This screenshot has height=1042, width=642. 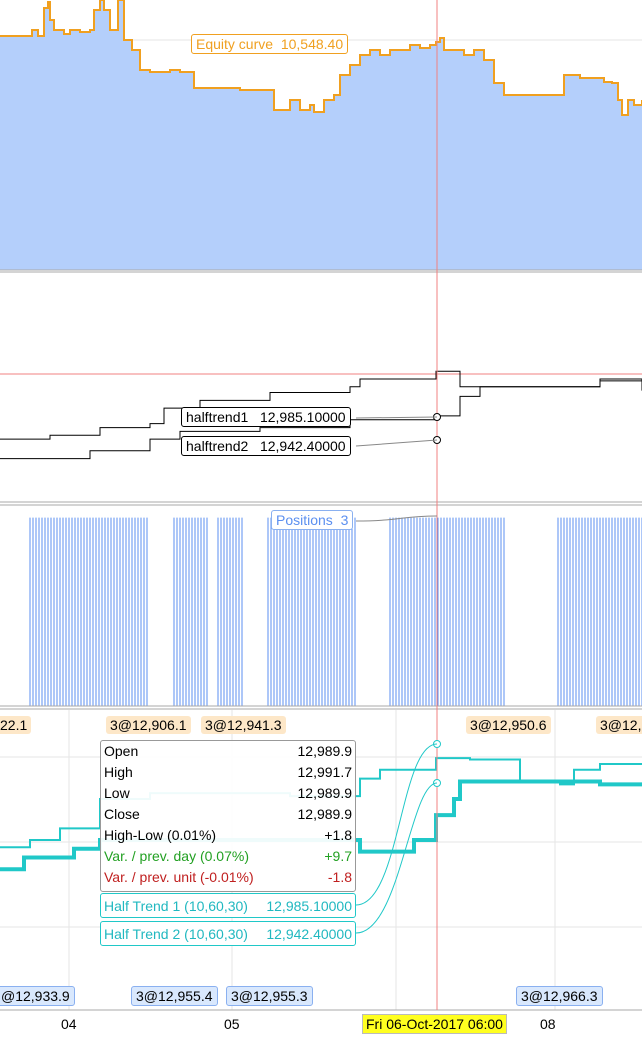 What do you see at coordinates (508, 725) in the screenshot?
I see `sell-label: 3@12,950.6` at bounding box center [508, 725].